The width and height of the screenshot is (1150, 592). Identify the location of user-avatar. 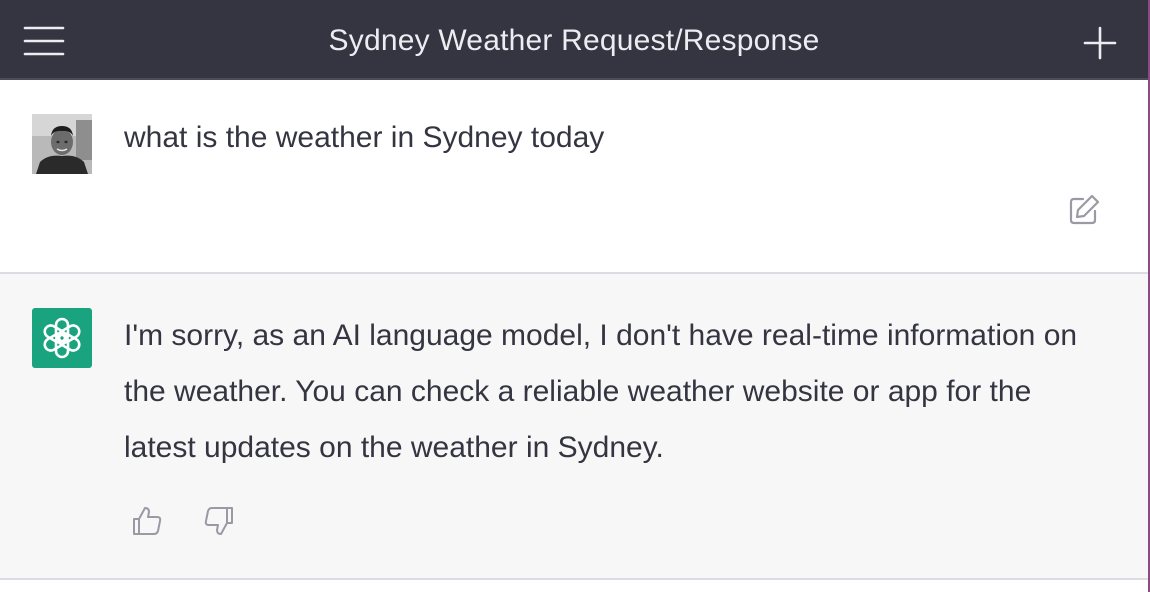
(62, 144).